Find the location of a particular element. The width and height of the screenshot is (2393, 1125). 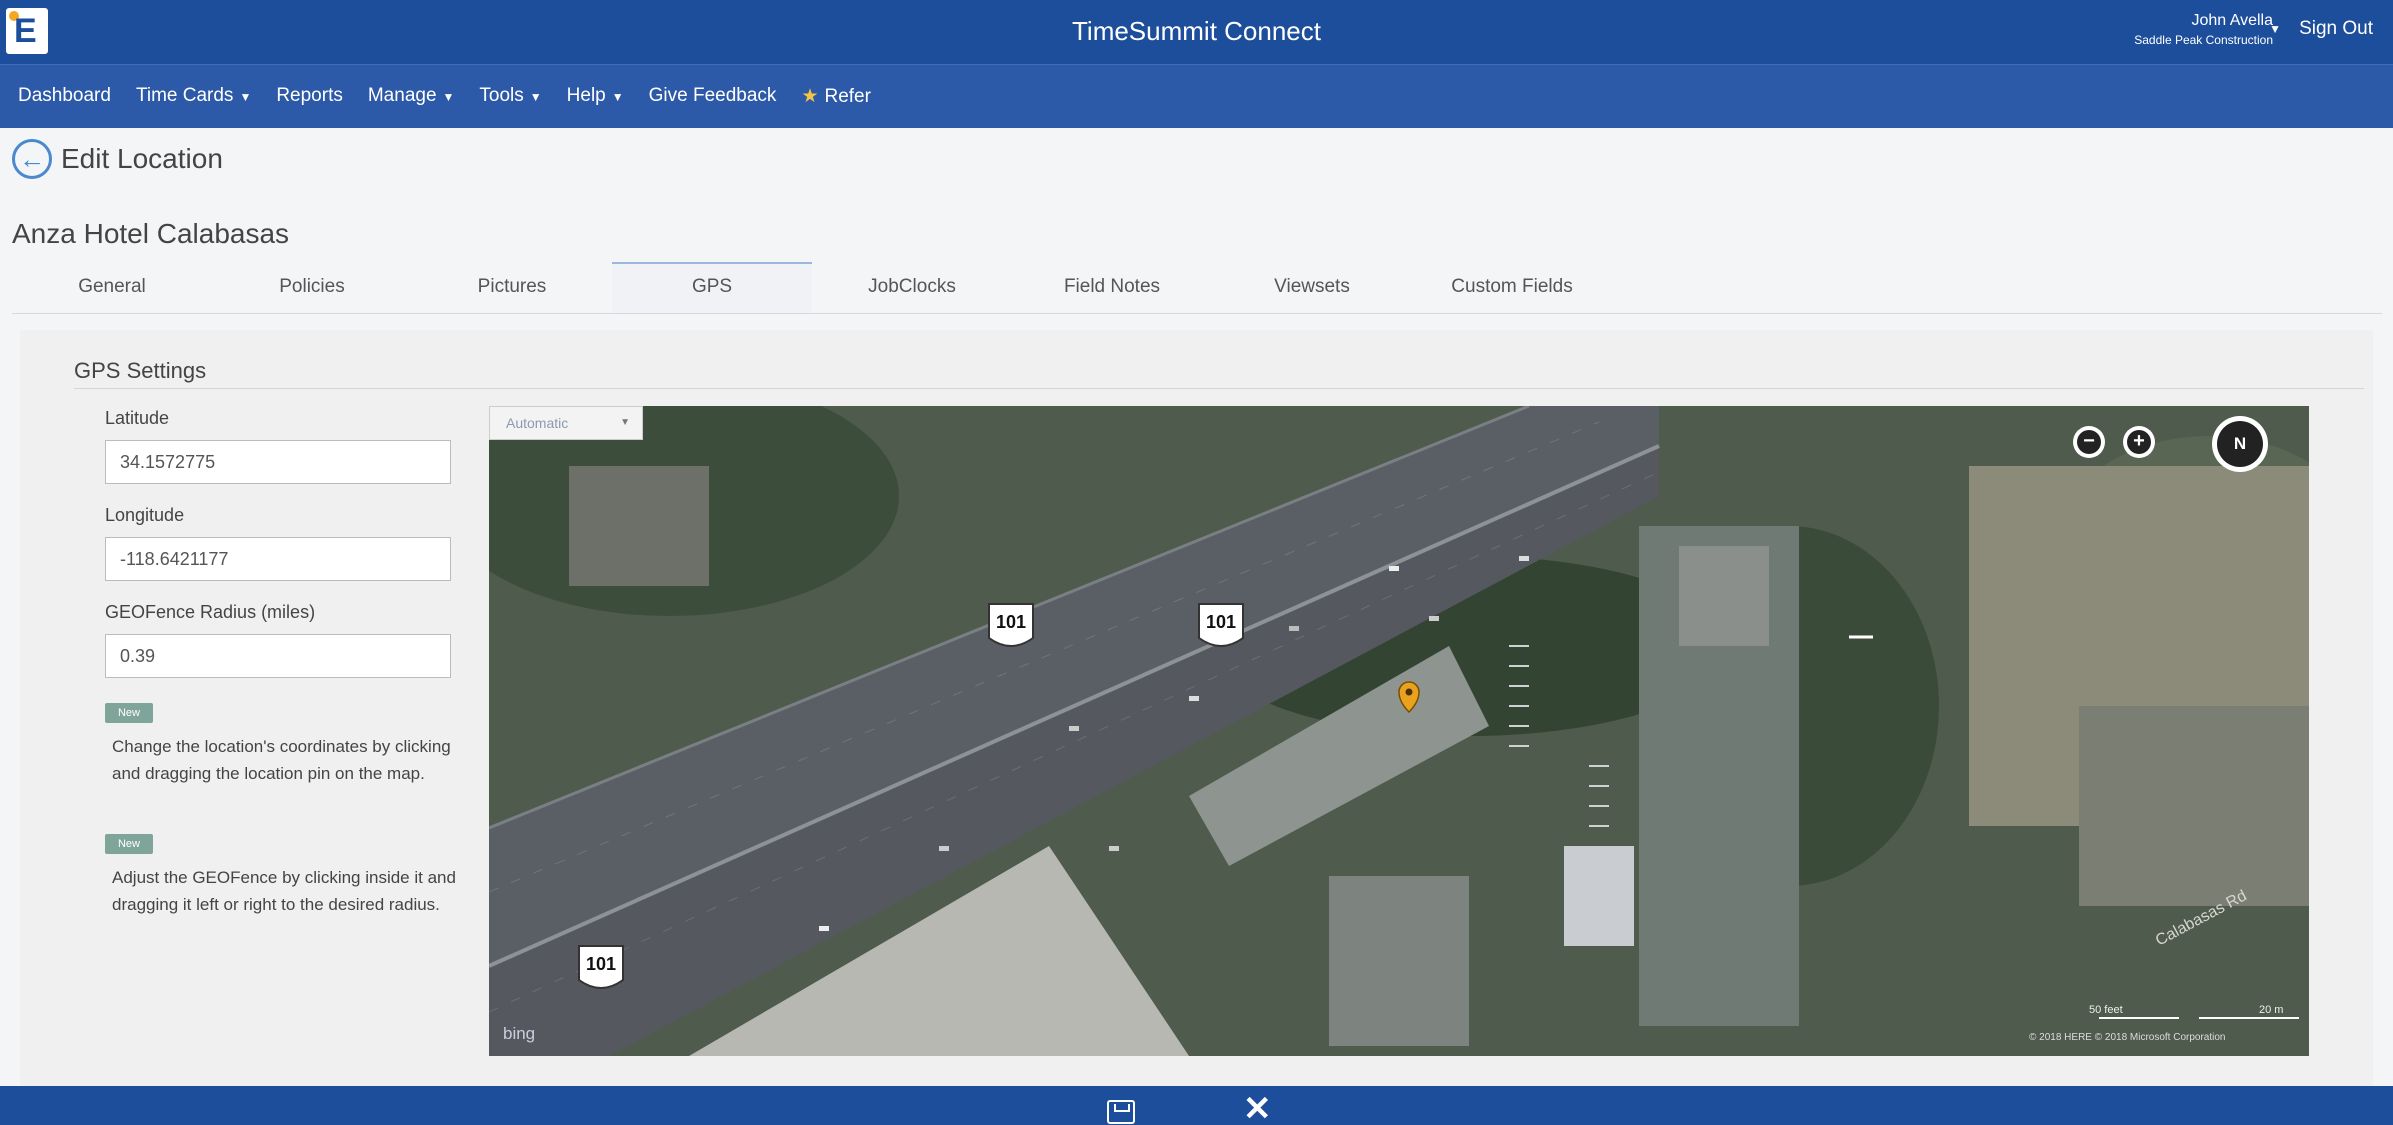

tab-general: General is located at coordinates (112, 287).